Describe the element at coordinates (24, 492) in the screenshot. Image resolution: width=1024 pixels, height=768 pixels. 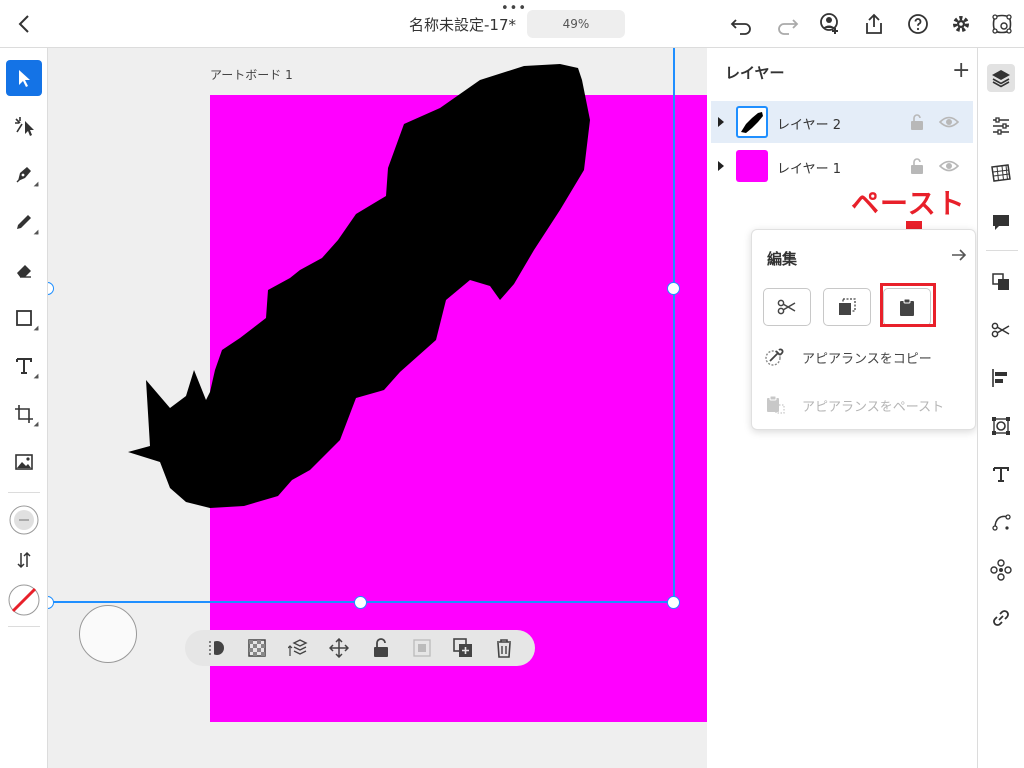
I see `toolbar-divider` at that location.